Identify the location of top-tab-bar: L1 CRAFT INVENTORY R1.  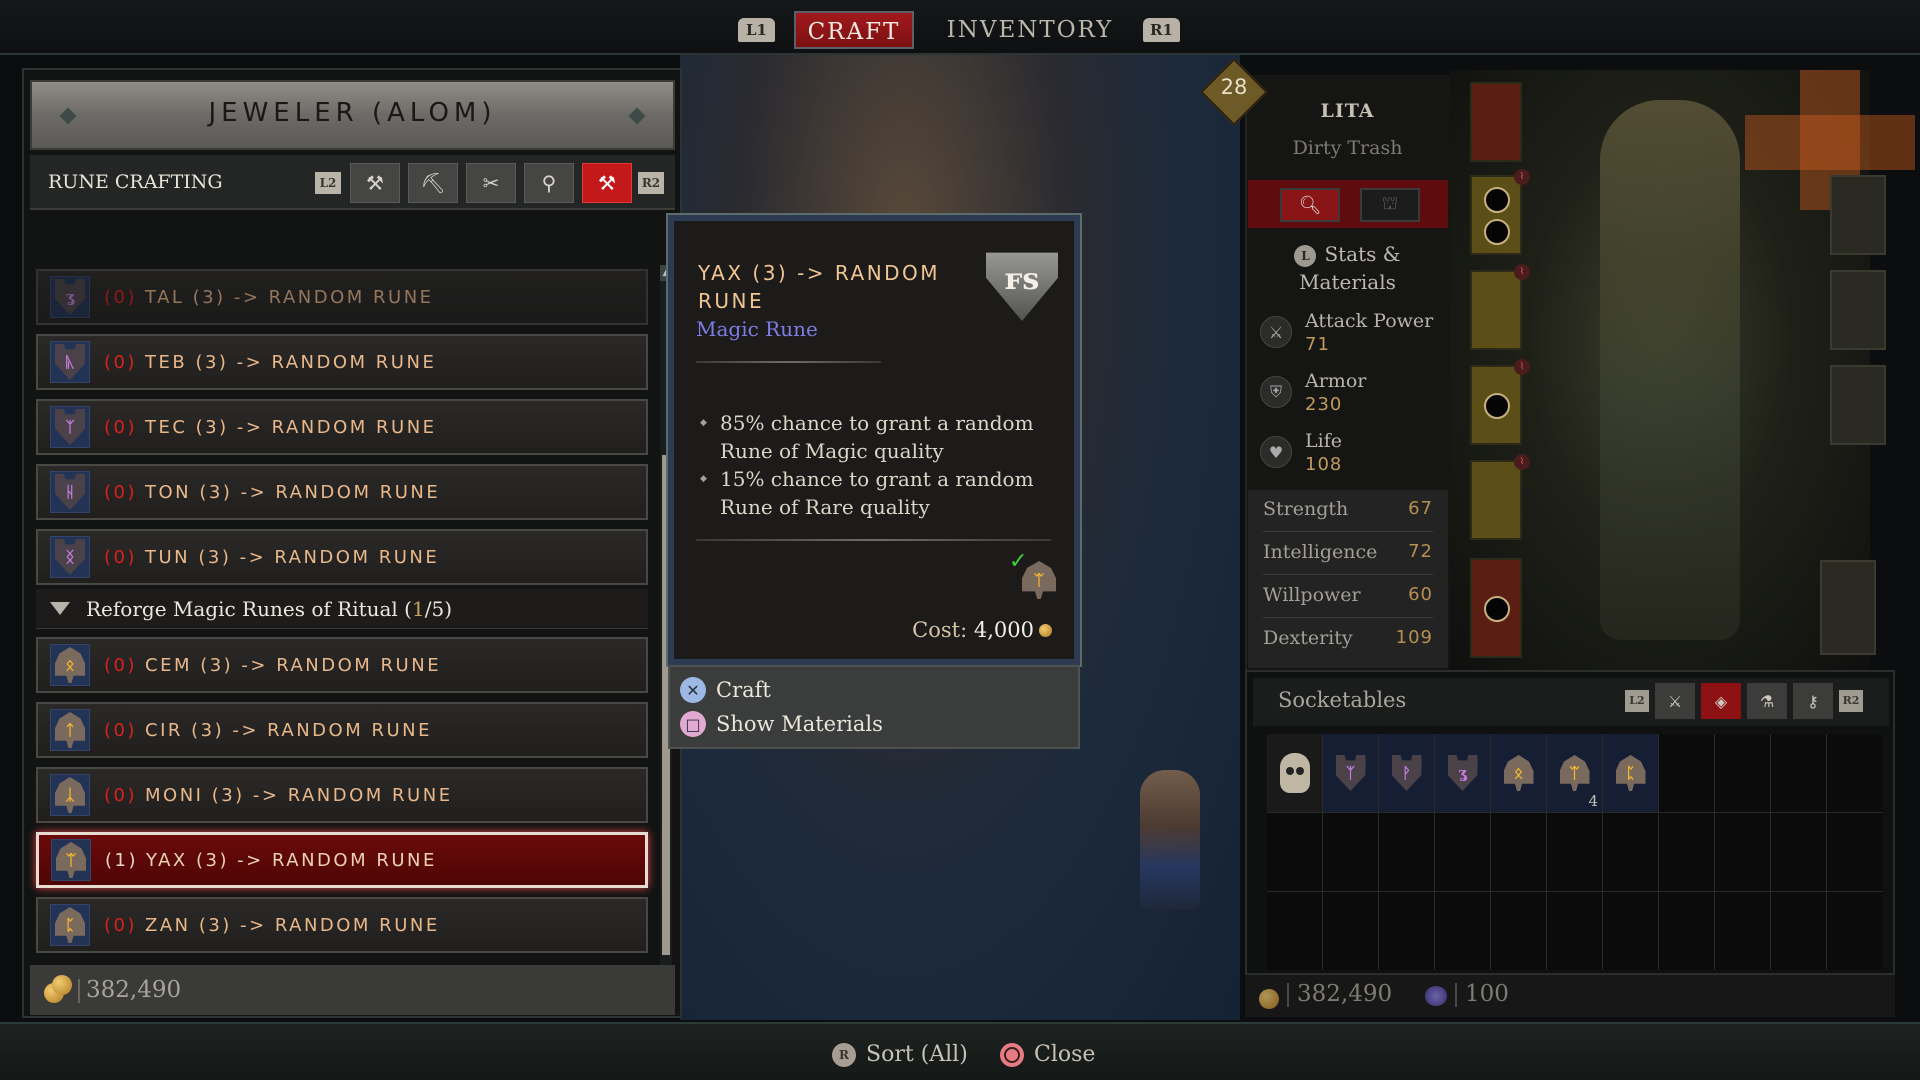
(960, 27).